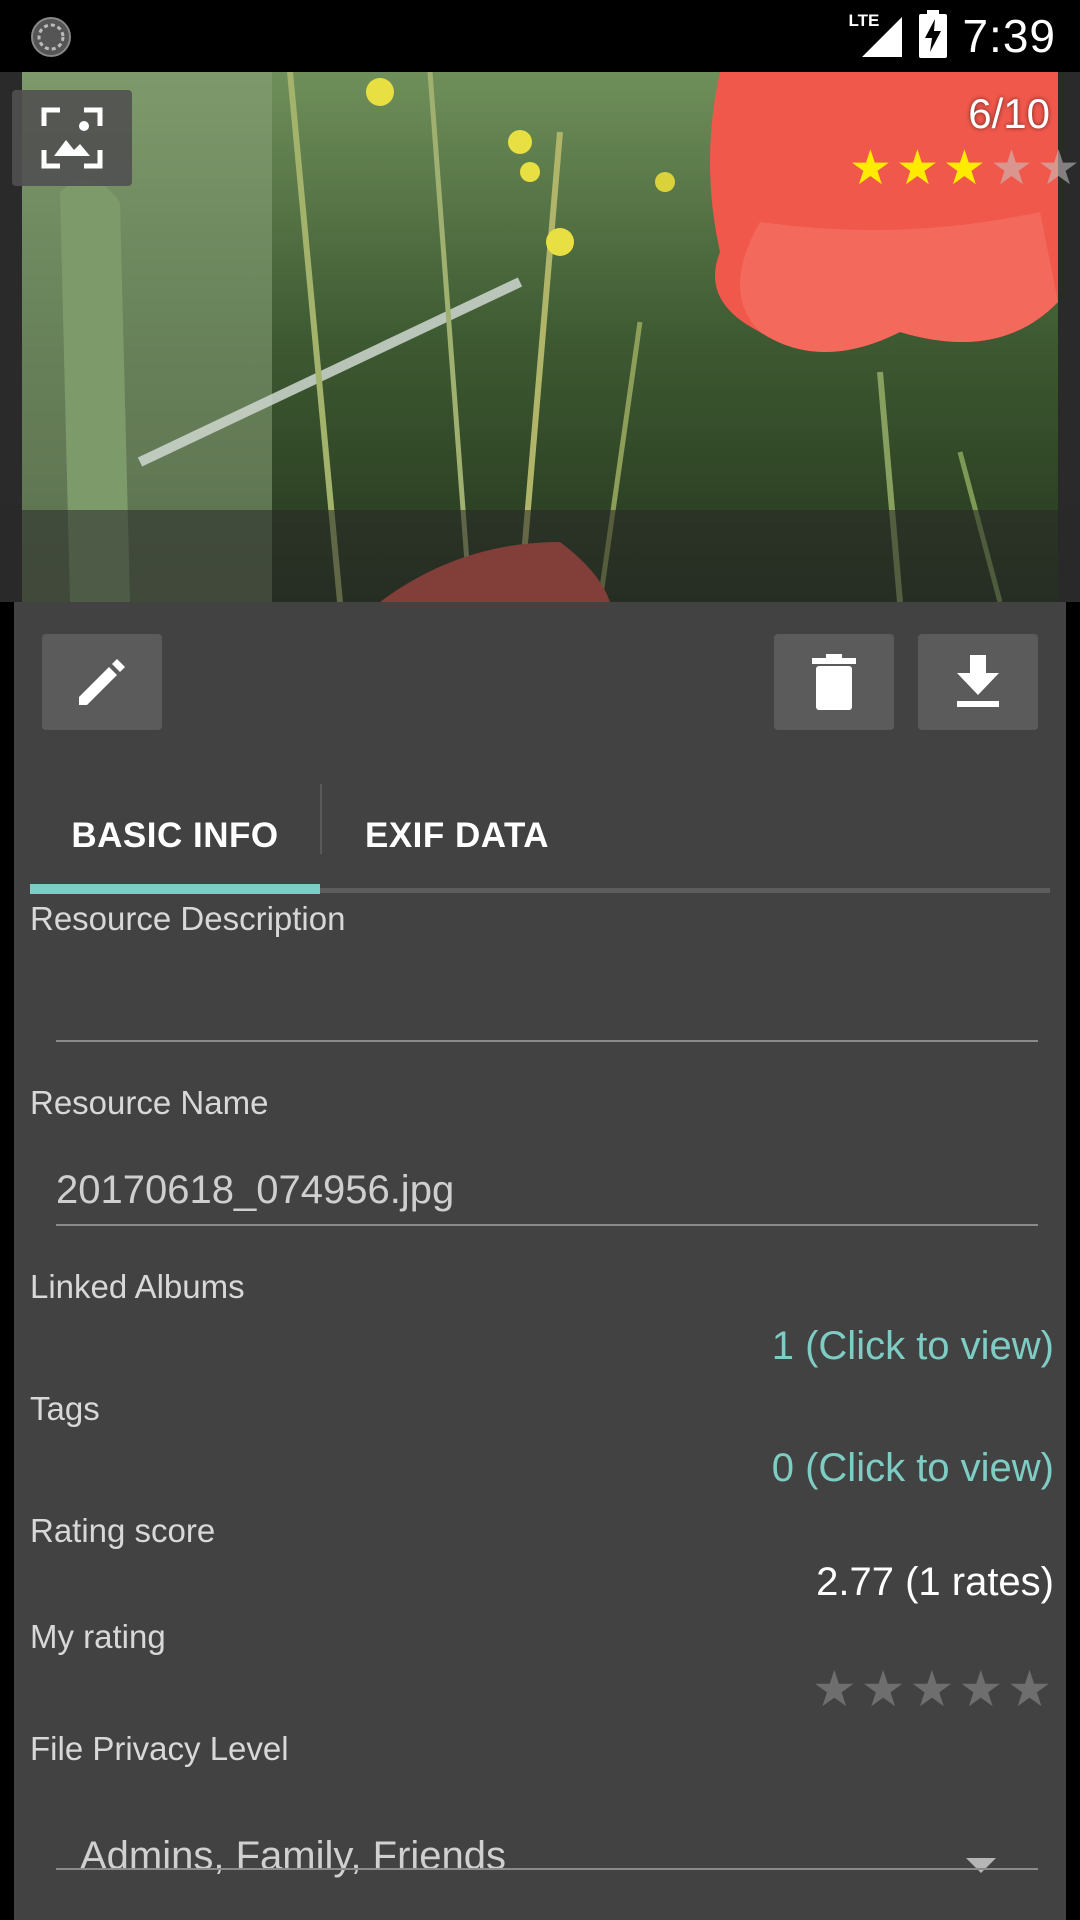 The width and height of the screenshot is (1080, 1920). What do you see at coordinates (51, 39) in the screenshot?
I see `sync-icon` at bounding box center [51, 39].